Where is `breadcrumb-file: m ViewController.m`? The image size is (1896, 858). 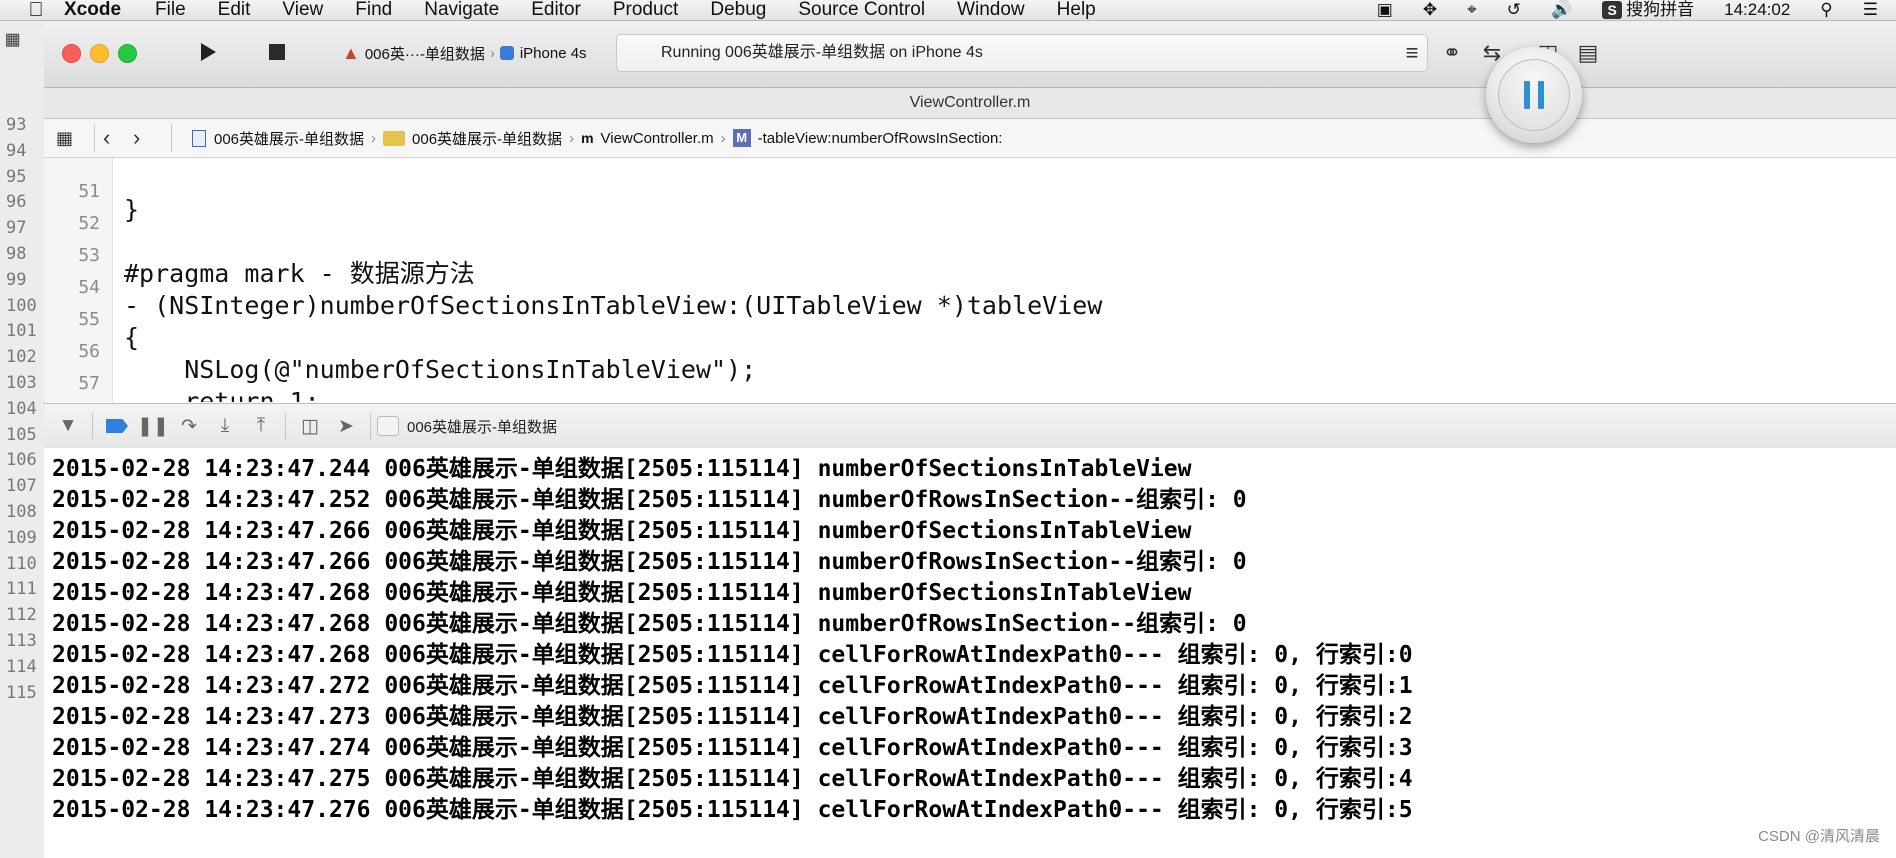
breadcrumb-file: m ViewController.m is located at coordinates (647, 138).